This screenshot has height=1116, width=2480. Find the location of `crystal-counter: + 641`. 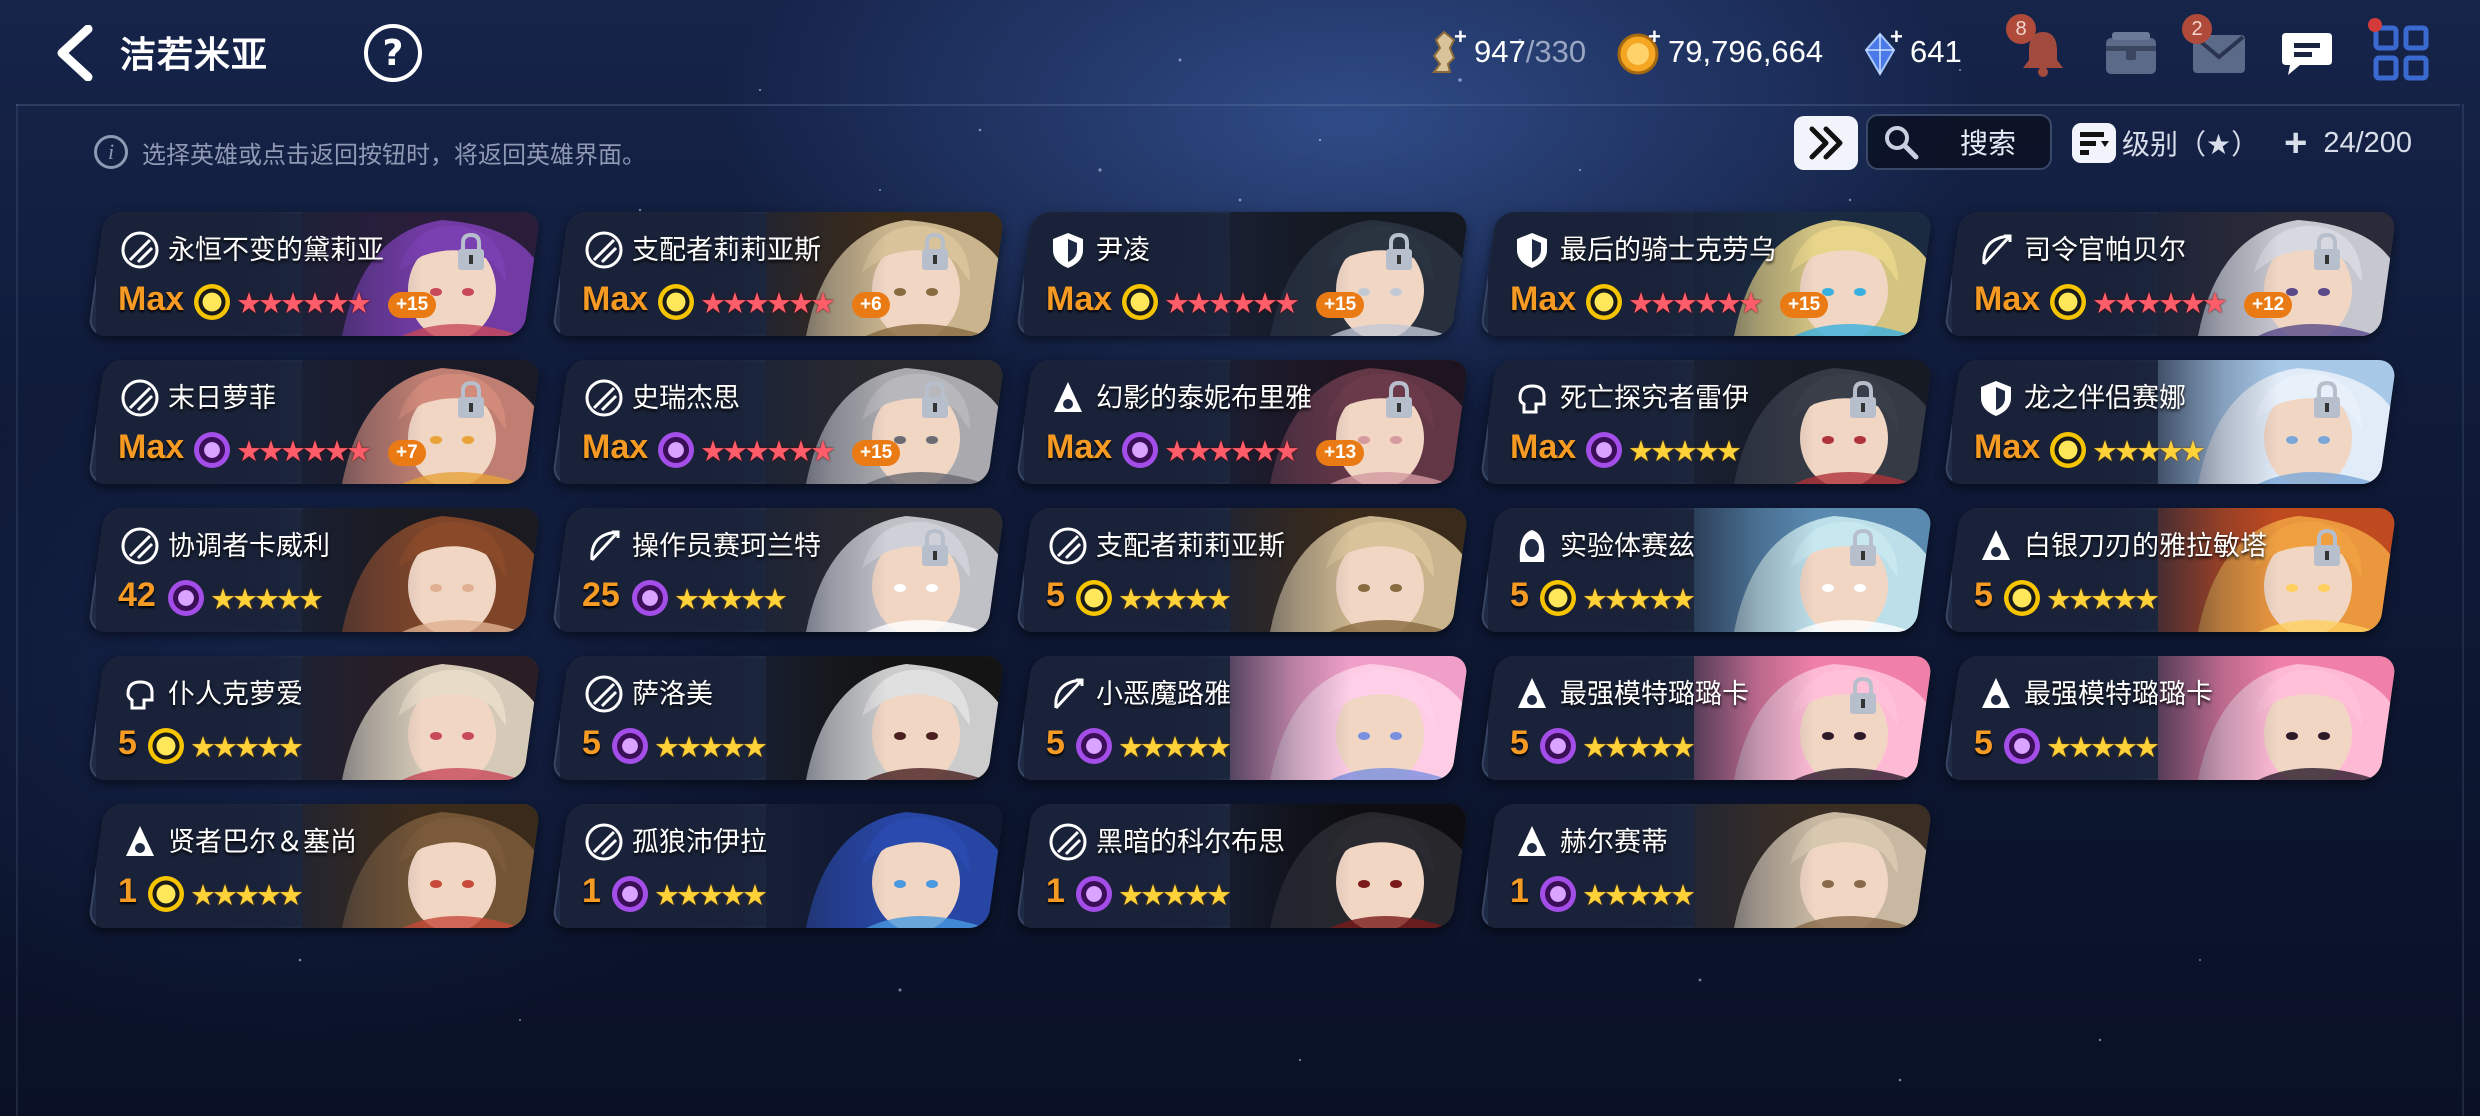

crystal-counter: + 641 is located at coordinates (1909, 52).